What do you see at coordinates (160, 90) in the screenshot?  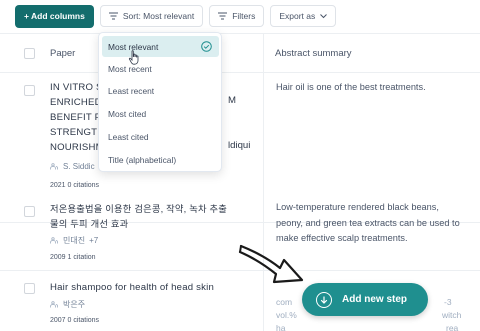 I see `sort-option-least-recent: Least recent` at bounding box center [160, 90].